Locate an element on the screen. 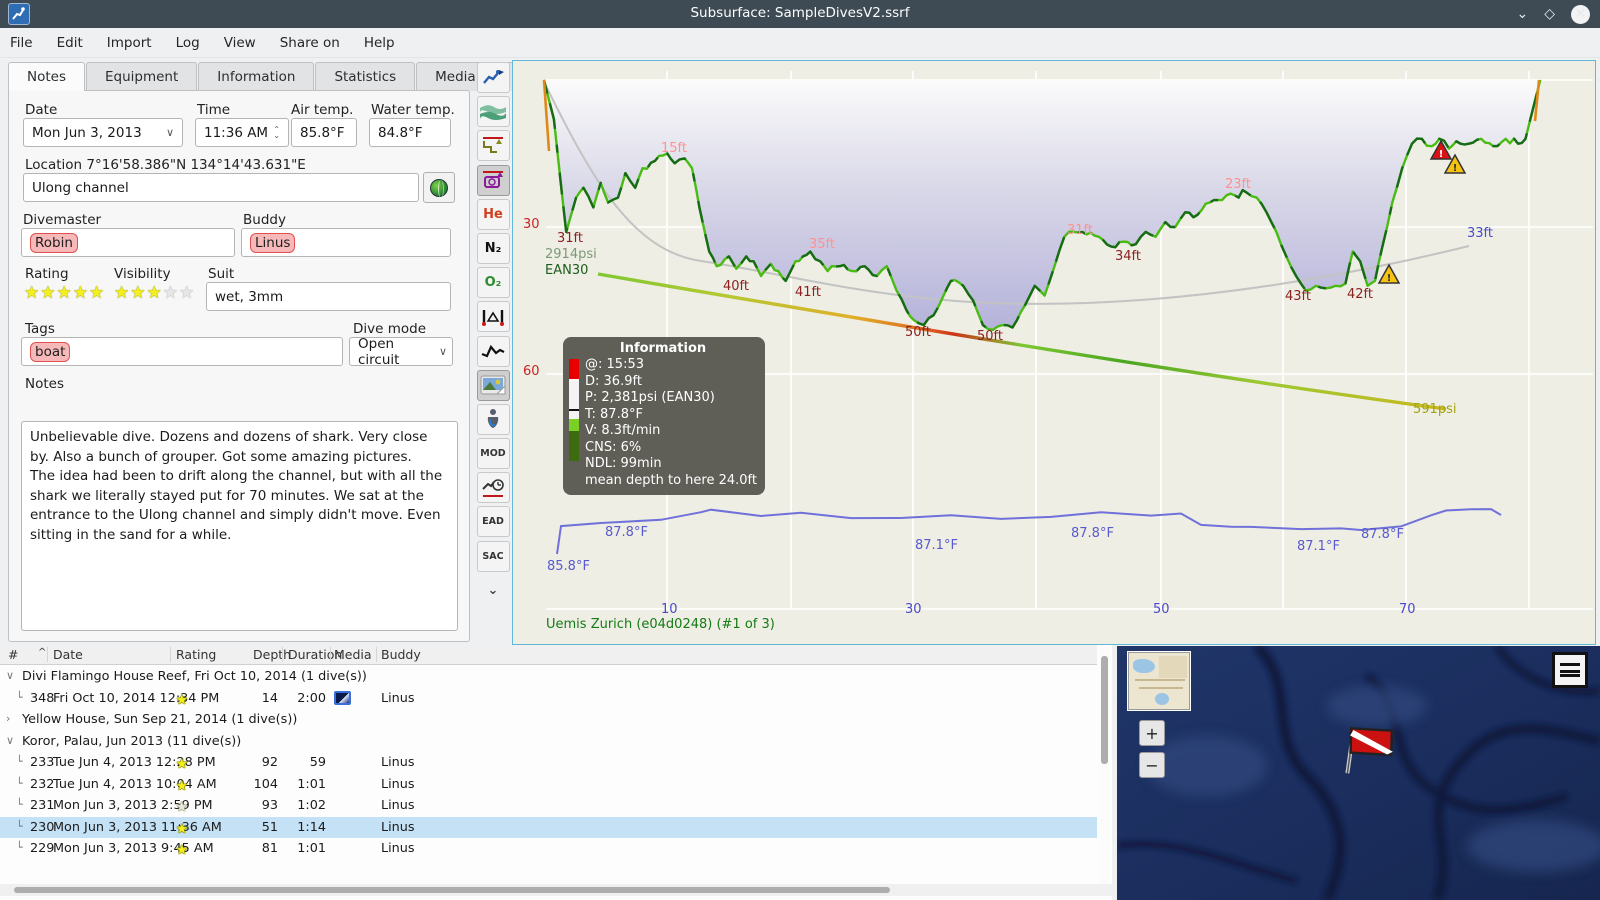 The image size is (1600, 900). tooltip-title: Information is located at coordinates (663, 348).